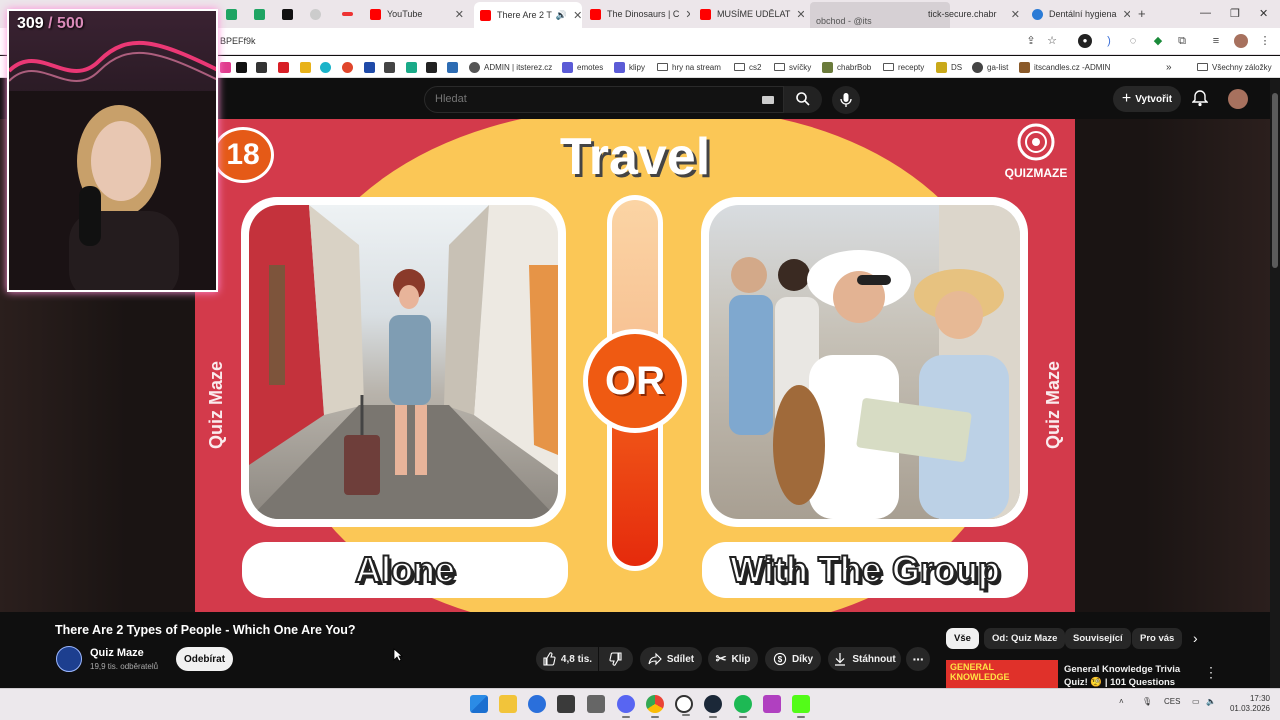 The height and width of the screenshot is (720, 1280). What do you see at coordinates (1238, 99) in the screenshot?
I see `account-avatar` at bounding box center [1238, 99].